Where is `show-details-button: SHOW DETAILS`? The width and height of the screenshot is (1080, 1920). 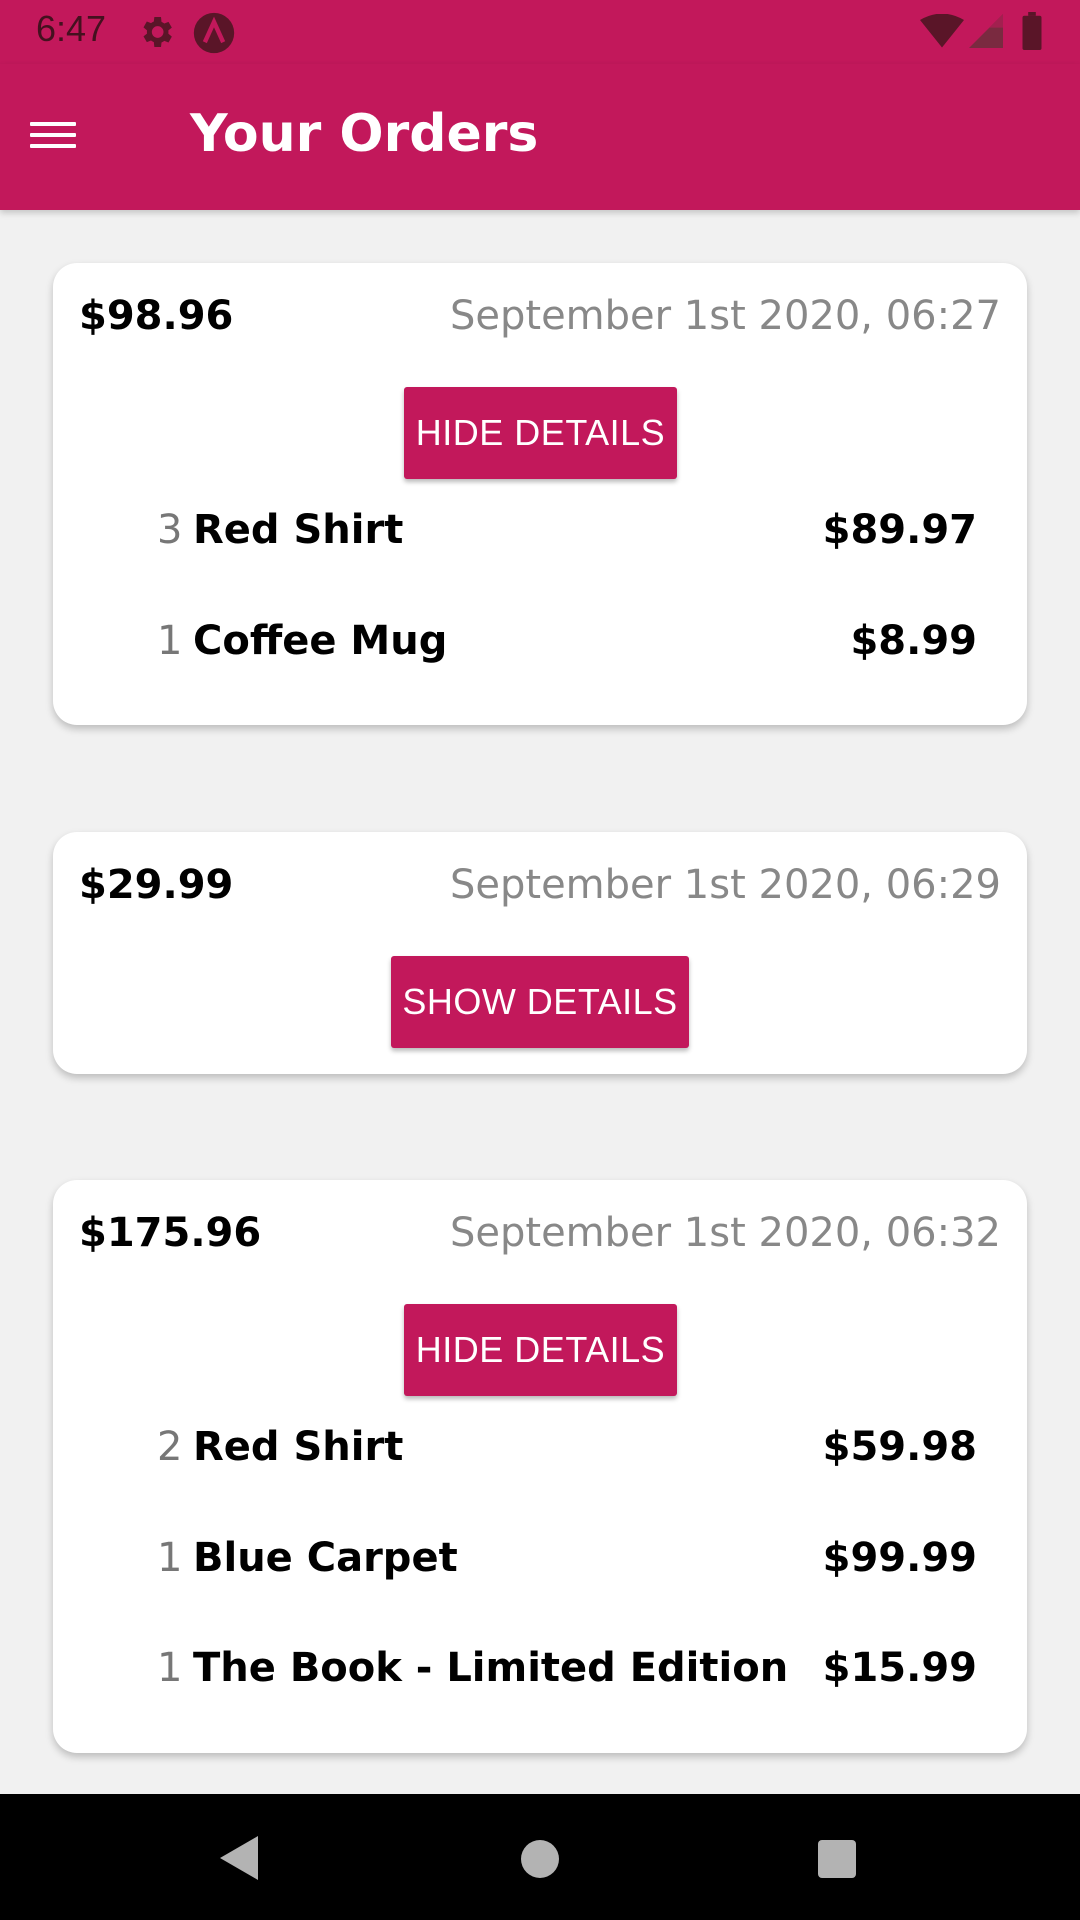 show-details-button: SHOW DETAILS is located at coordinates (540, 1002).